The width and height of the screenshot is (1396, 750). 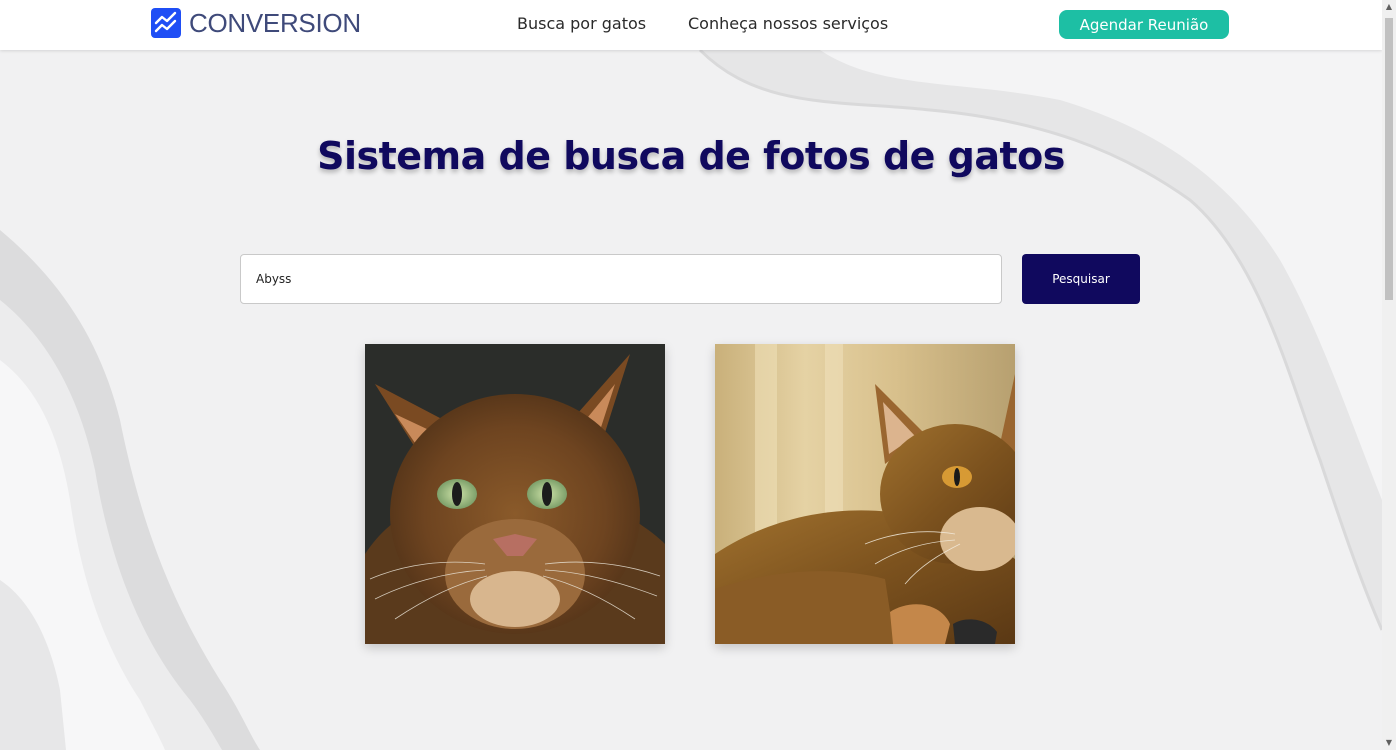 What do you see at coordinates (1081, 279) in the screenshot?
I see `search-button: Pesquisar` at bounding box center [1081, 279].